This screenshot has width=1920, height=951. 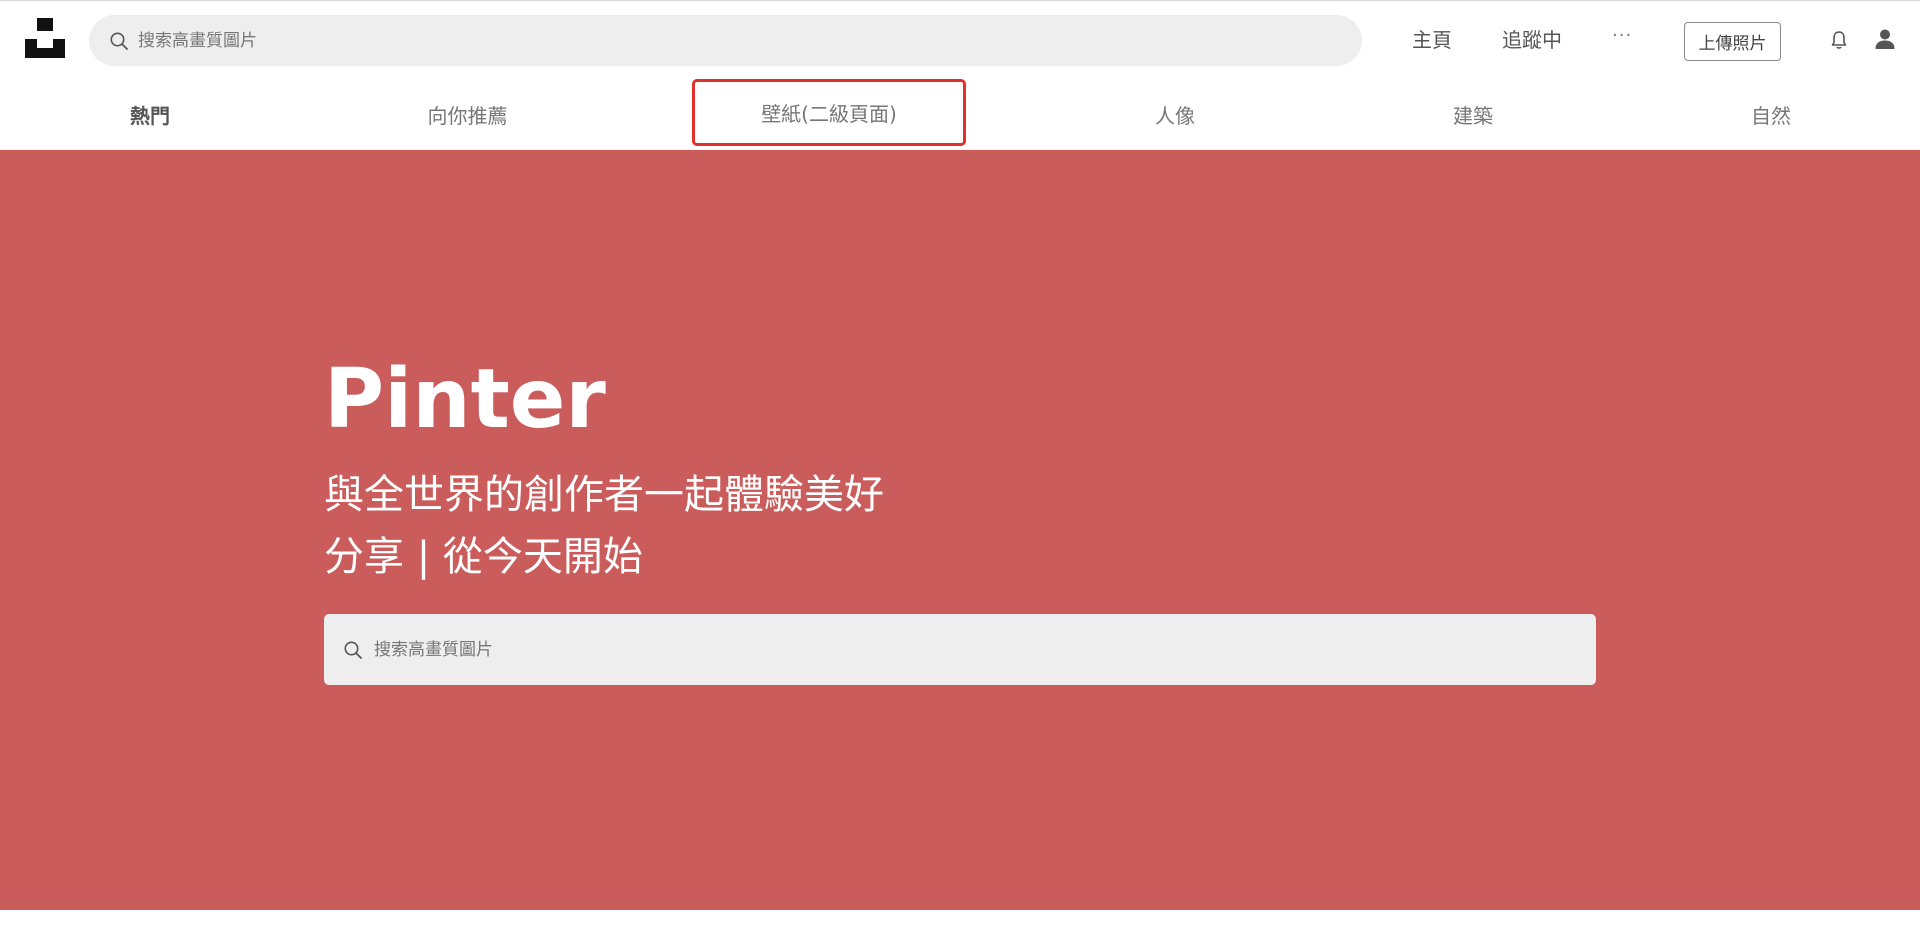 I want to click on hero-search-bar, so click(x=960, y=649).